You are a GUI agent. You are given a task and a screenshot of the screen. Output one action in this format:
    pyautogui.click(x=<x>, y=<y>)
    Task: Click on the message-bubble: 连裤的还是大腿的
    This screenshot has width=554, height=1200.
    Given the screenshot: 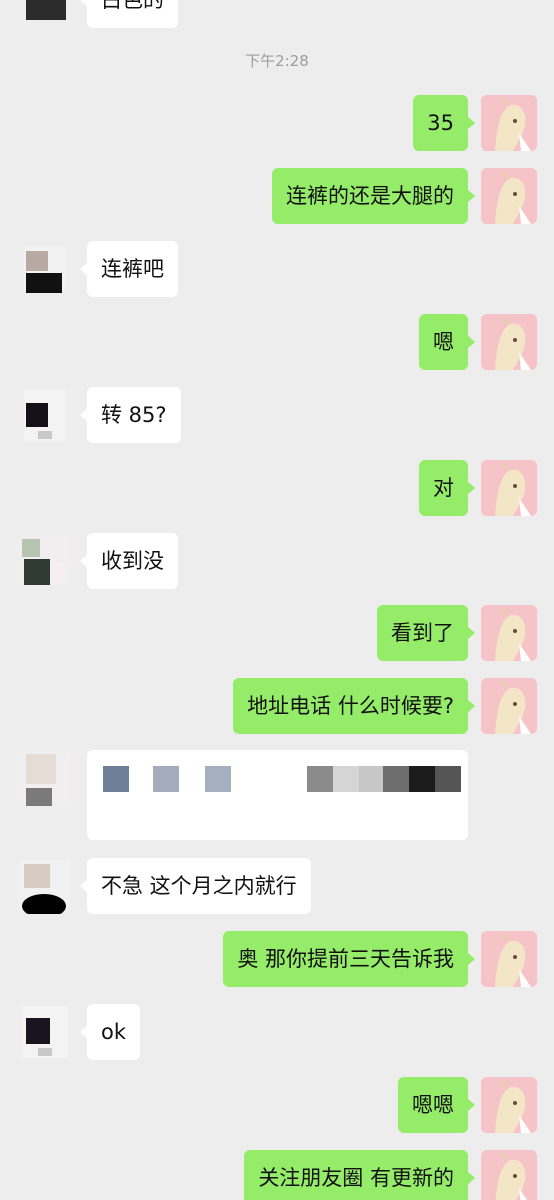 What is the action you would take?
    pyautogui.click(x=373, y=196)
    